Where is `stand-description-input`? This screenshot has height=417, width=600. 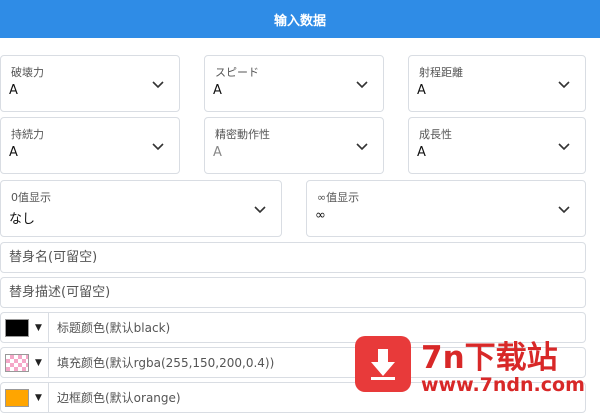
stand-description-input is located at coordinates (293, 292).